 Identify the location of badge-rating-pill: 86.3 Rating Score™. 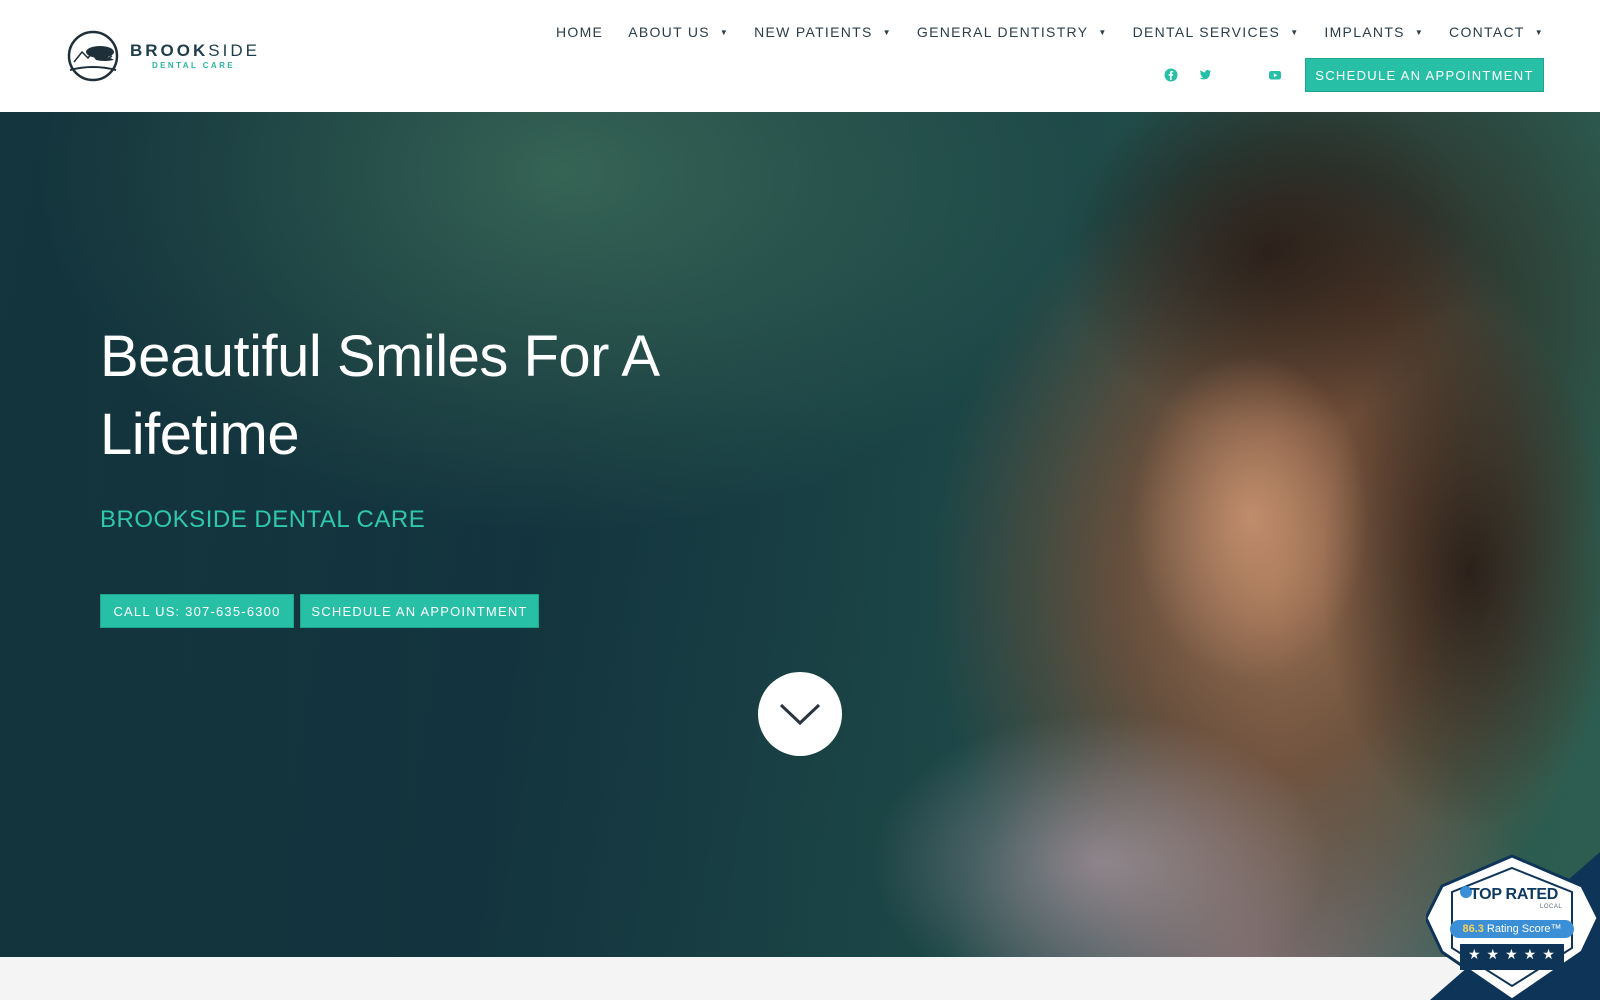
(1512, 929).